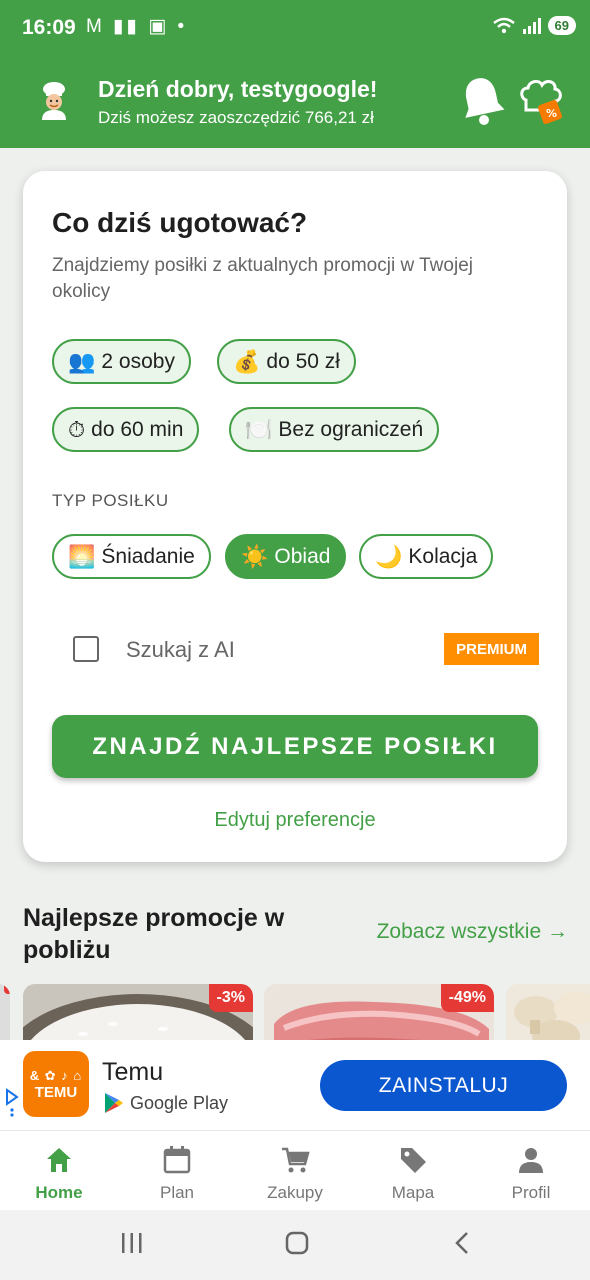  I want to click on calendar-icon, so click(177, 1160).